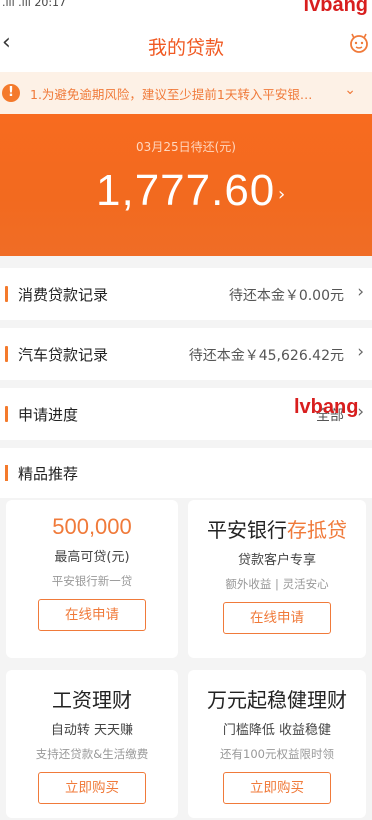 This screenshot has width=372, height=820. I want to click on card-description: 平安银行新一贷, so click(92, 581).